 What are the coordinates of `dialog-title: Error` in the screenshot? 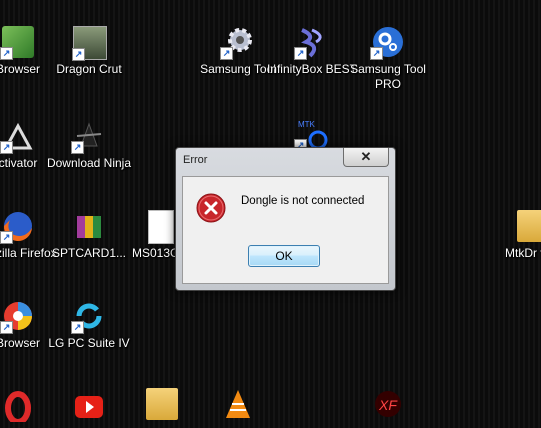 It's located at (195, 160).